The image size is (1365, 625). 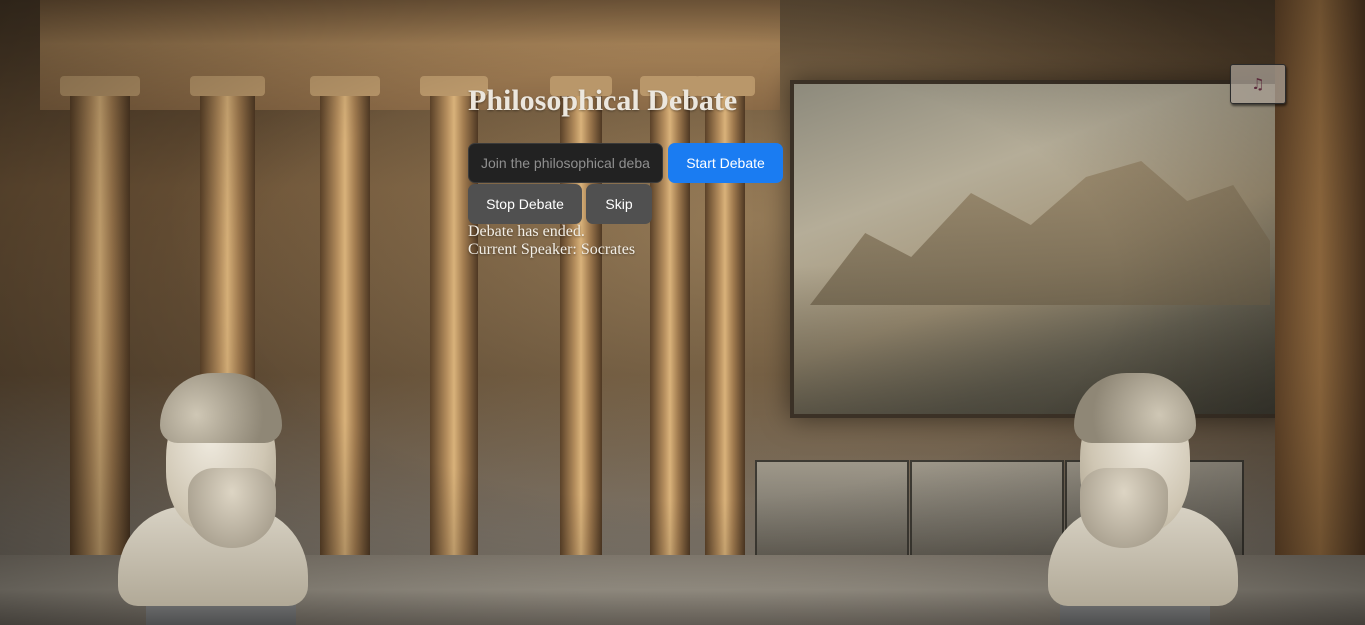 I want to click on music-toggle-button: ♫, so click(x=1258, y=84).